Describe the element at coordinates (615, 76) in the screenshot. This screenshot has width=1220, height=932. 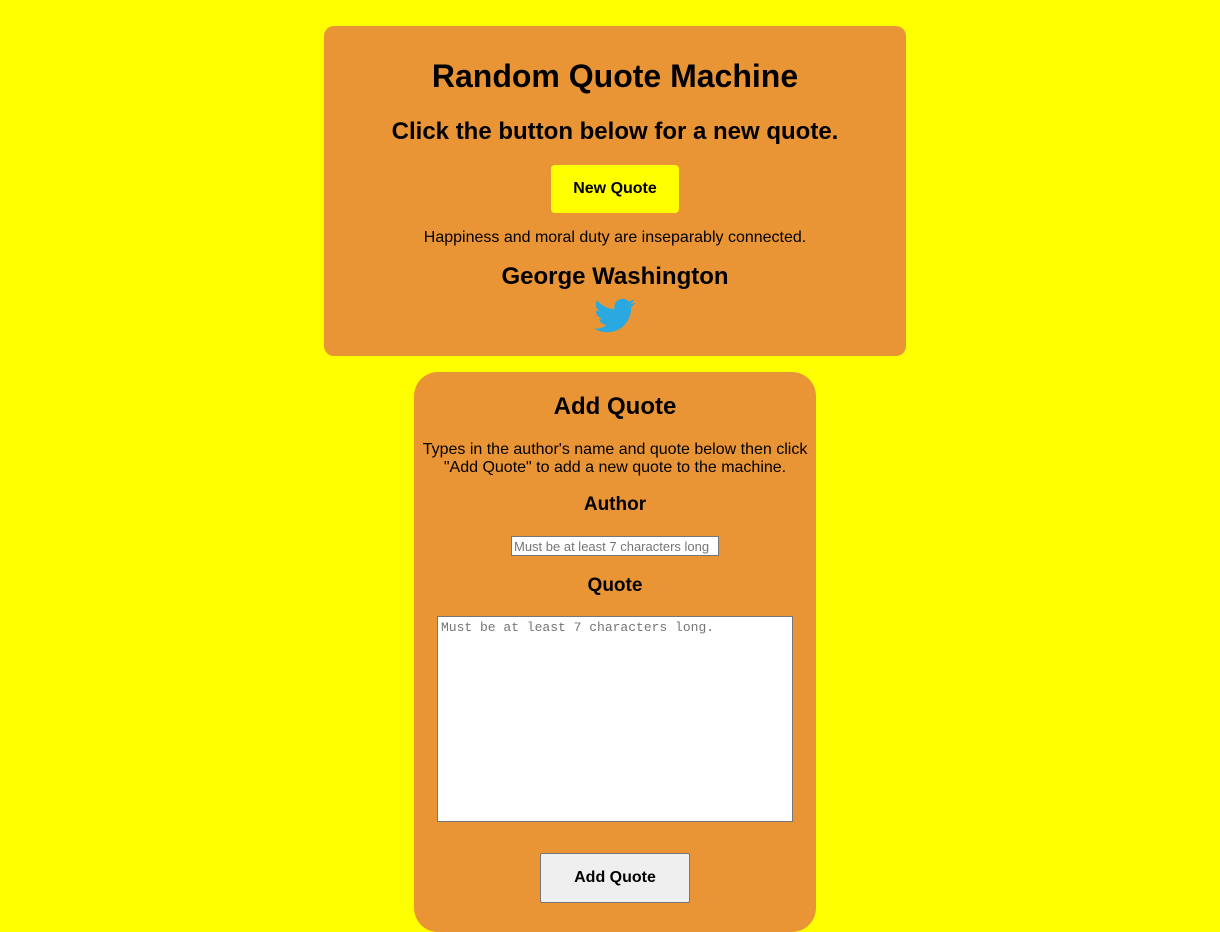
I see `page-title: Random Quote Machine` at that location.